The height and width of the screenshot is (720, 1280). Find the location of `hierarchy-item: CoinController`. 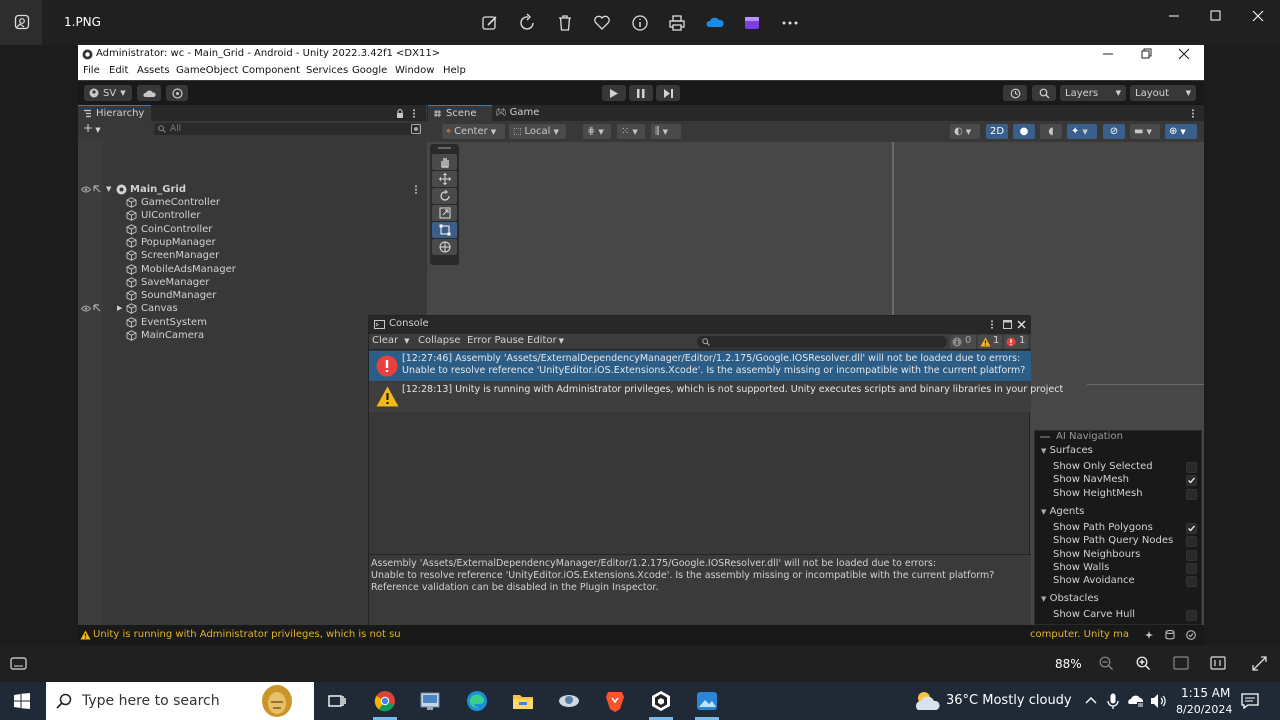

hierarchy-item: CoinController is located at coordinates (252, 229).